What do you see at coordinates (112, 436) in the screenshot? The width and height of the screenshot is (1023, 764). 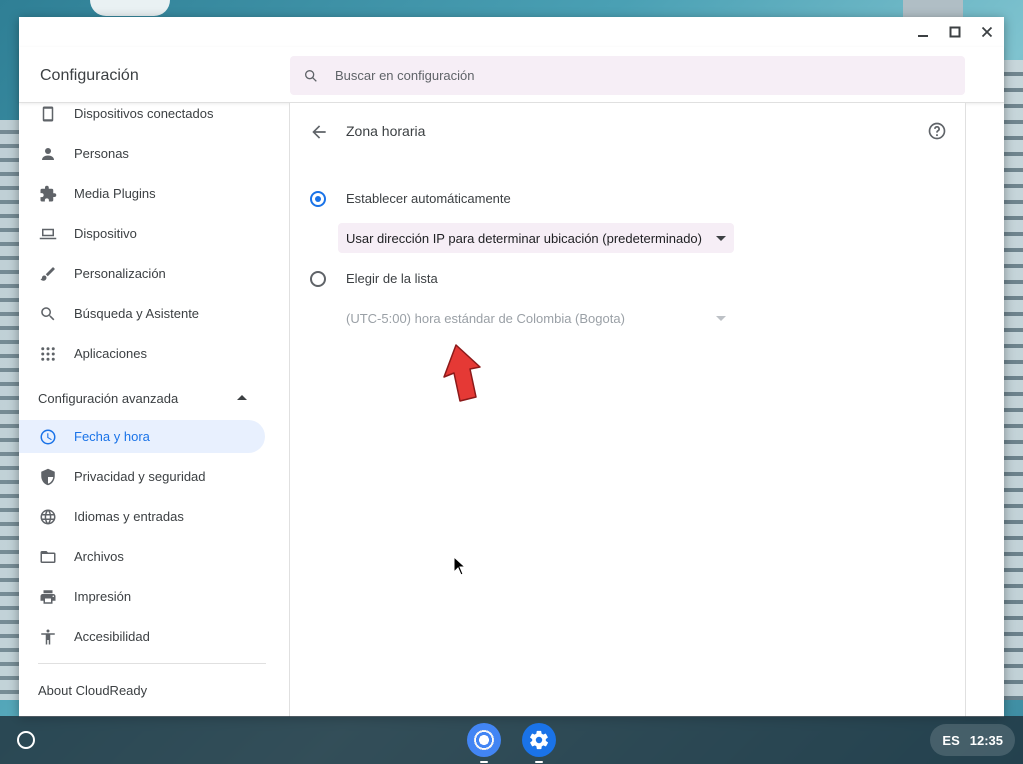 I see `sidebar-item-label: Fecha y hora` at bounding box center [112, 436].